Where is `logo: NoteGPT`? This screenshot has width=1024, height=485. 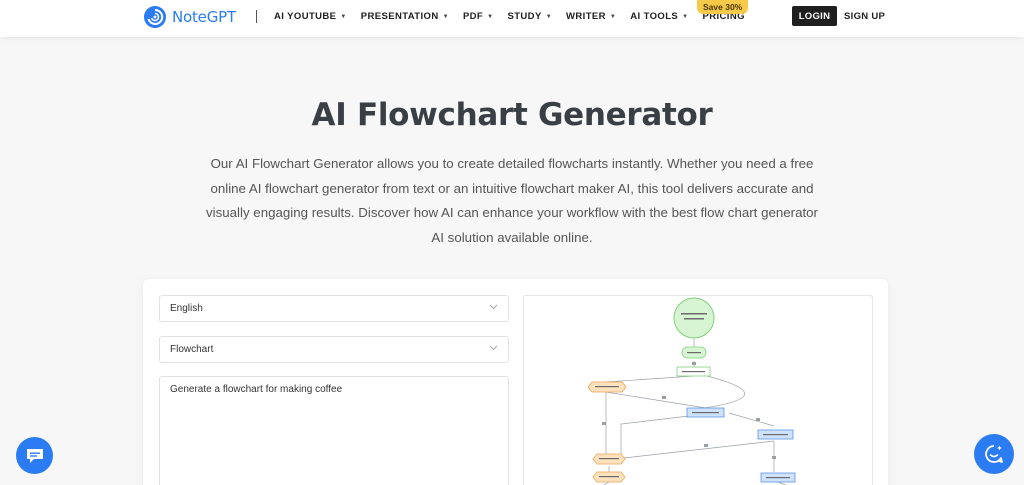 logo: NoteGPT is located at coordinates (190, 17).